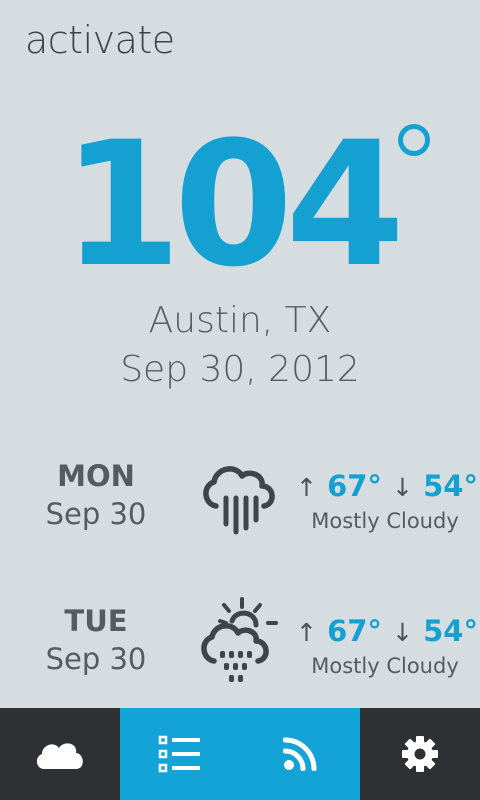 The image size is (480, 800). What do you see at coordinates (96, 496) in the screenshot?
I see `forecast-day: MON Sep 30` at bounding box center [96, 496].